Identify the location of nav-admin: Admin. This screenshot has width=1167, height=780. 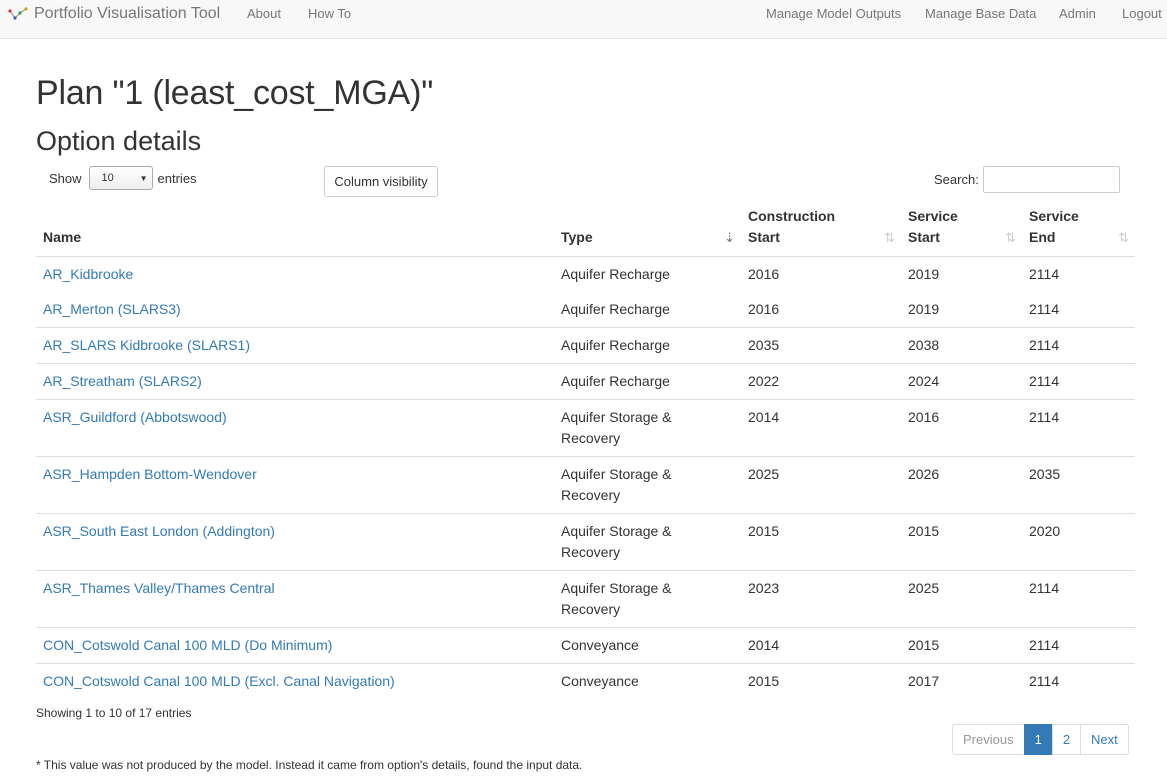
(1077, 13).